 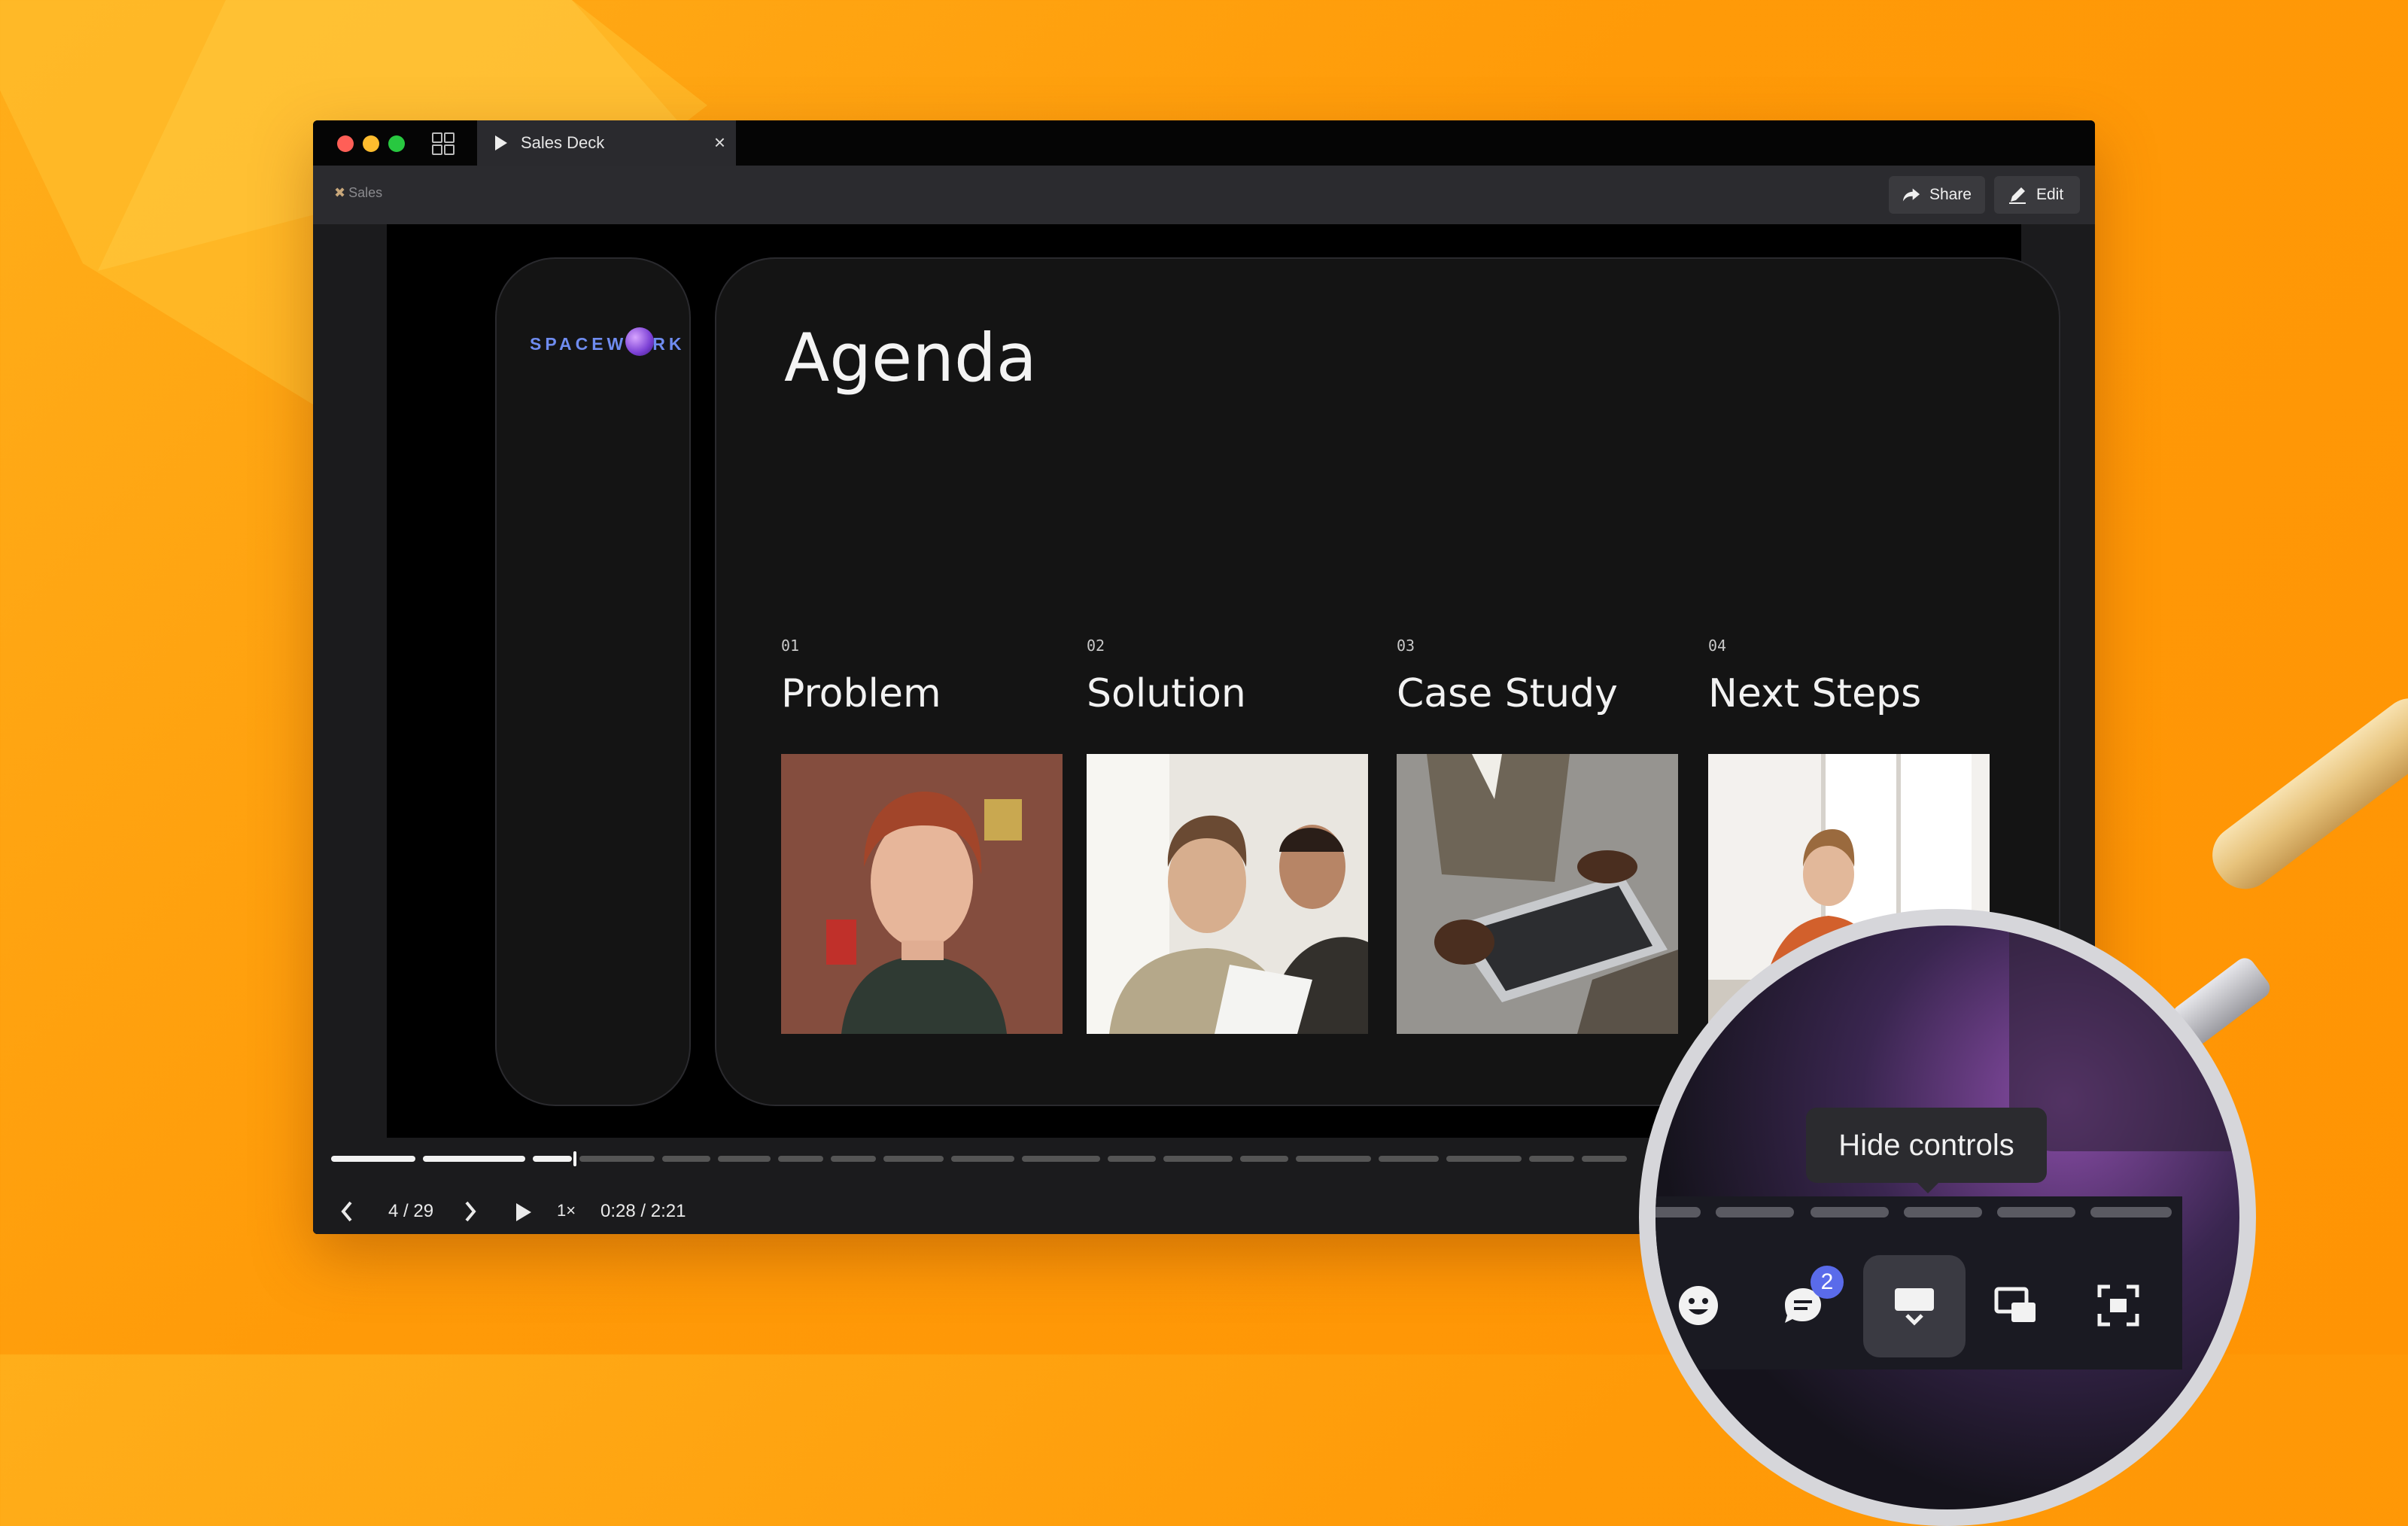 I want to click on share-icon, so click(x=1911, y=195).